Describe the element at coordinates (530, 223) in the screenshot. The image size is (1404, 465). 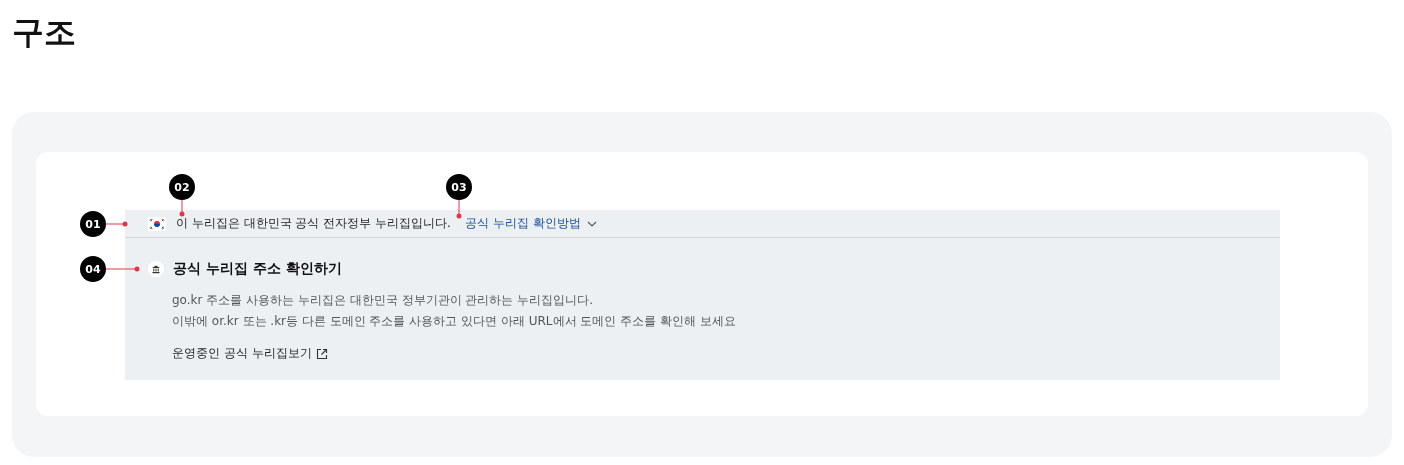
I see `toggle-link: 공식 누리집 확인방법` at that location.